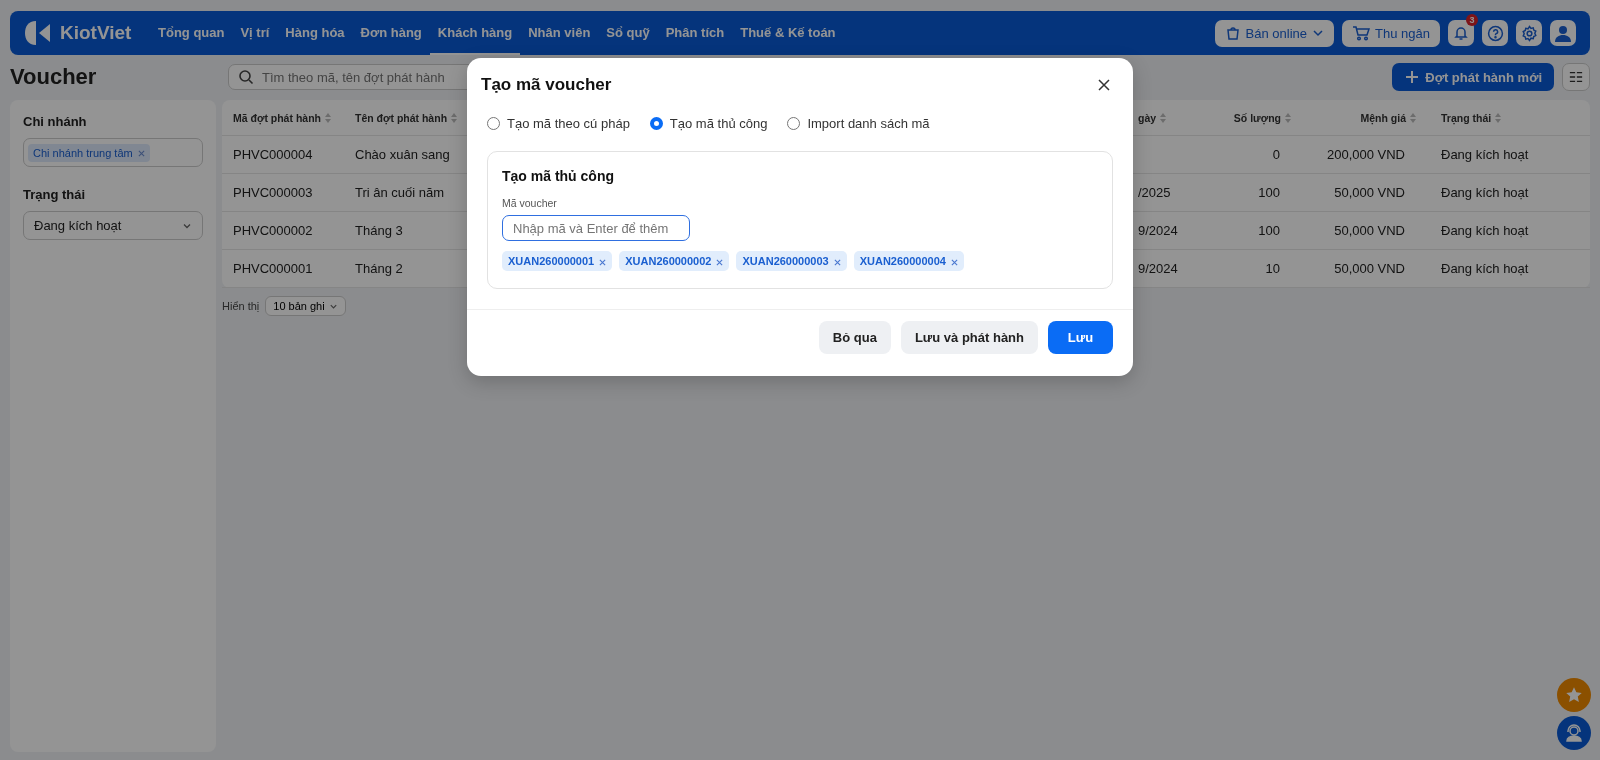  I want to click on list-icon, so click(1576, 77).